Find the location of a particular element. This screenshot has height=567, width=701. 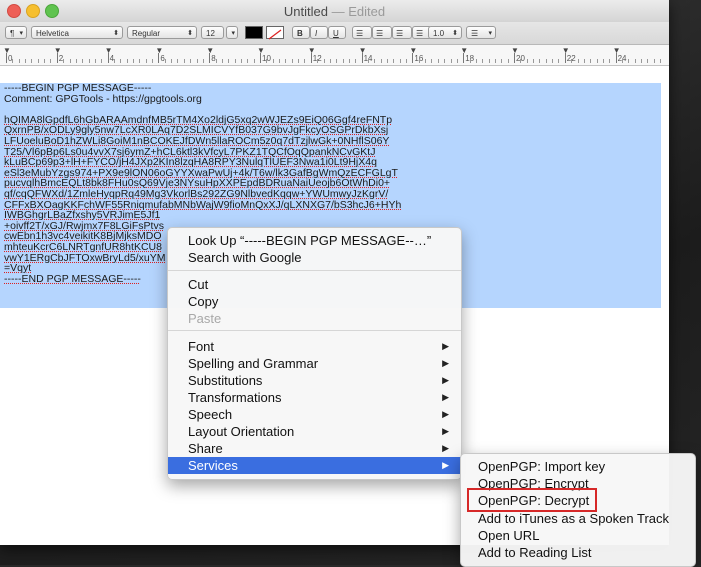

highlight-color-well is located at coordinates (275, 33).